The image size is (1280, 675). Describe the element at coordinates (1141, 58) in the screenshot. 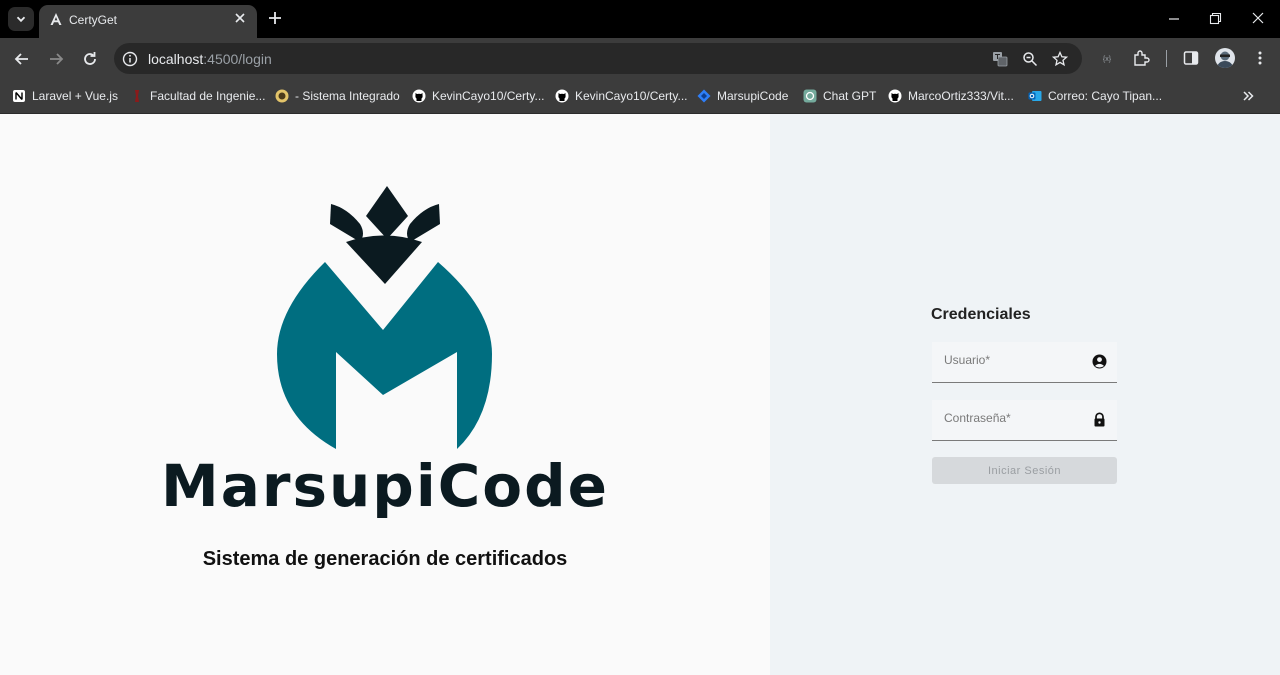

I see `extensions-icon` at that location.